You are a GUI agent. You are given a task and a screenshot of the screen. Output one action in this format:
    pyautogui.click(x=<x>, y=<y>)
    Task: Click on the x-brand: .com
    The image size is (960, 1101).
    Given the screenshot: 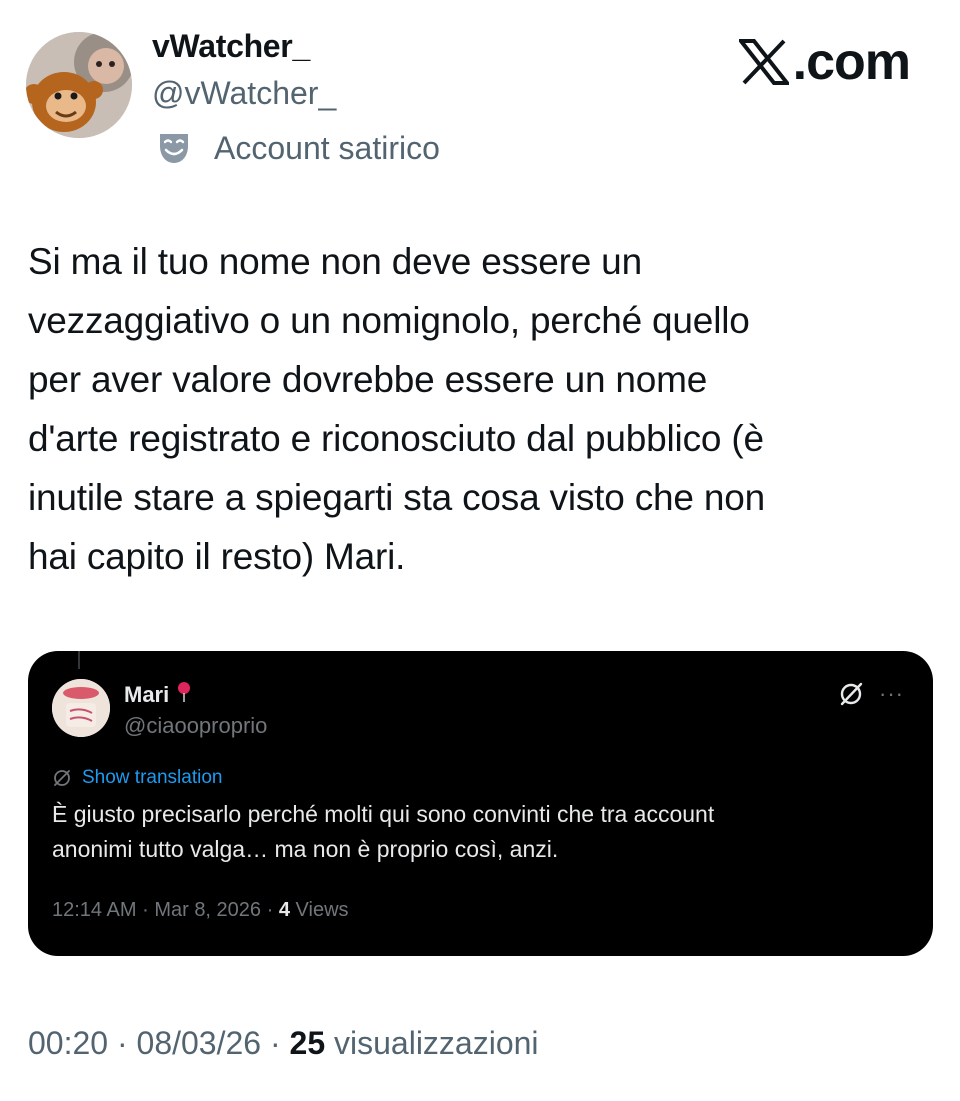 What is the action you would take?
    pyautogui.click(x=824, y=62)
    